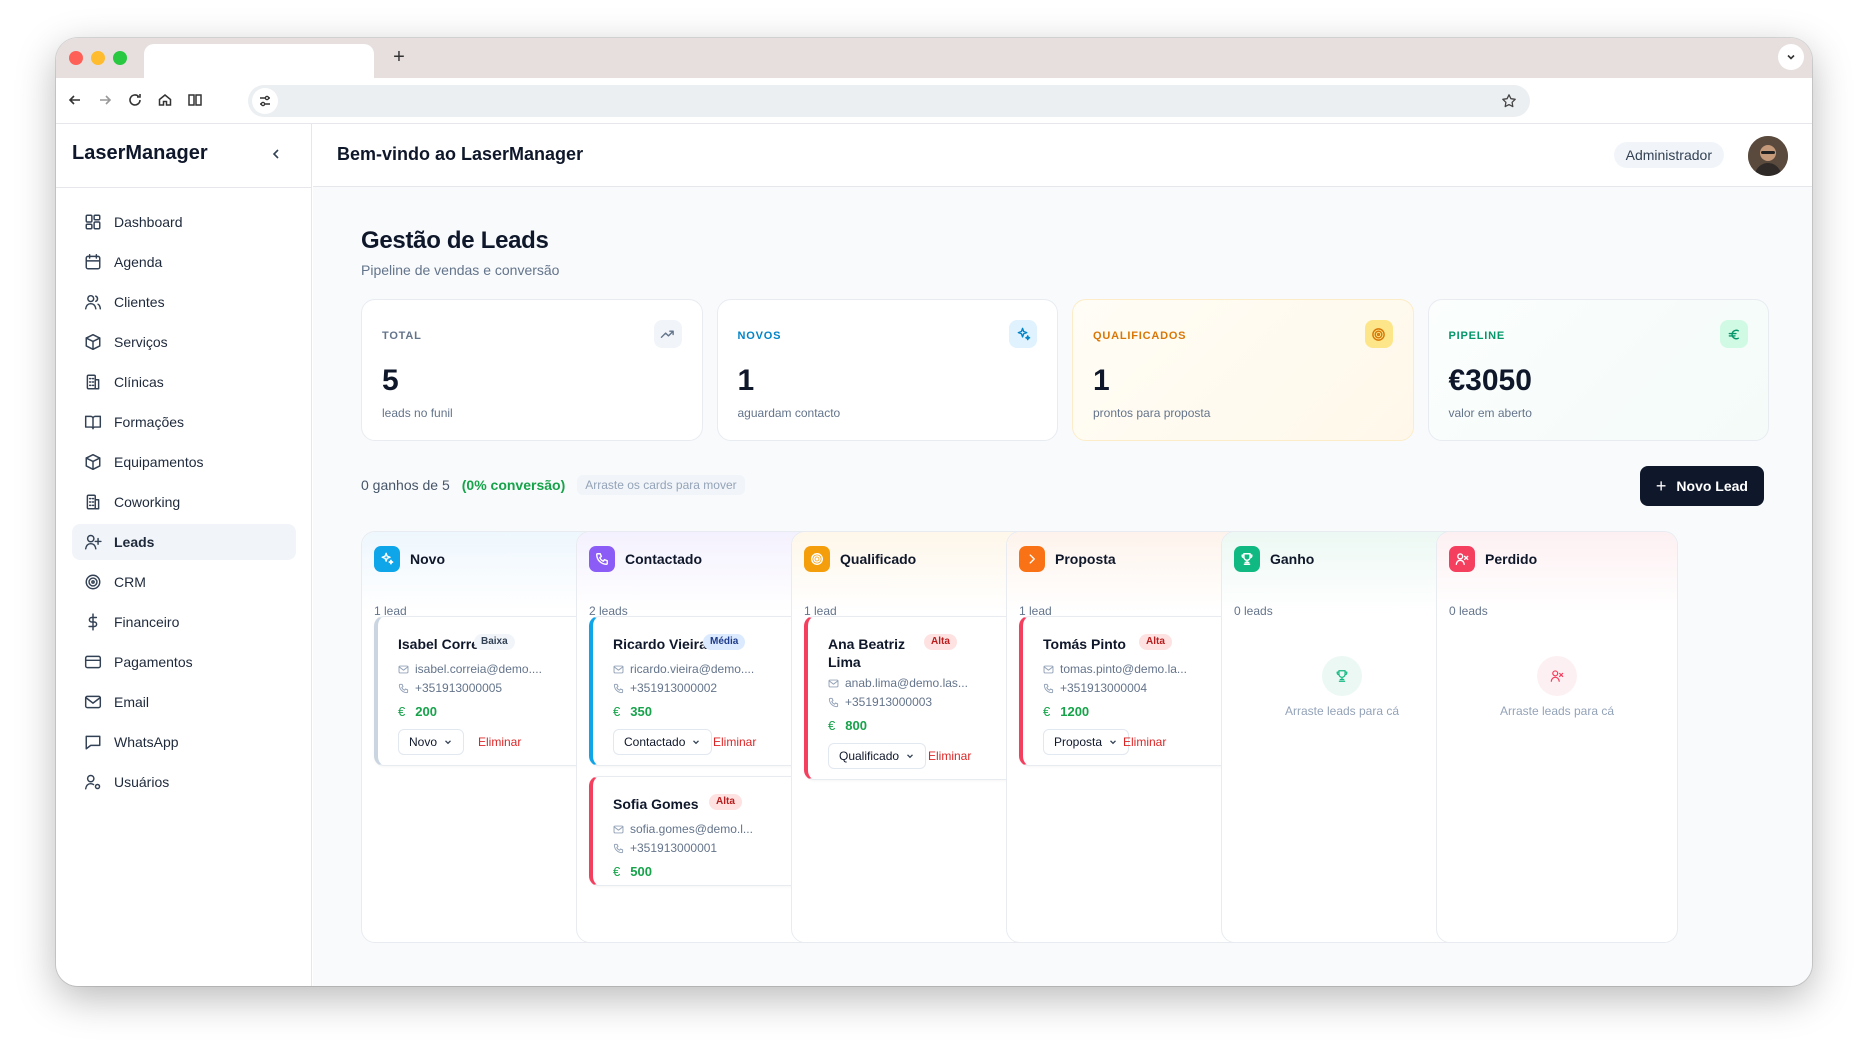 This screenshot has width=1868, height=1058. I want to click on close-window-button, so click(76, 58).